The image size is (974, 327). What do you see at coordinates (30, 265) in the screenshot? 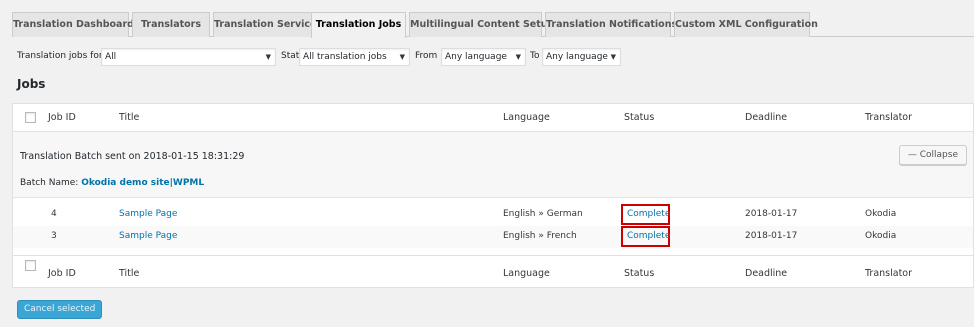
I see `select-all-checkbox-footer` at bounding box center [30, 265].